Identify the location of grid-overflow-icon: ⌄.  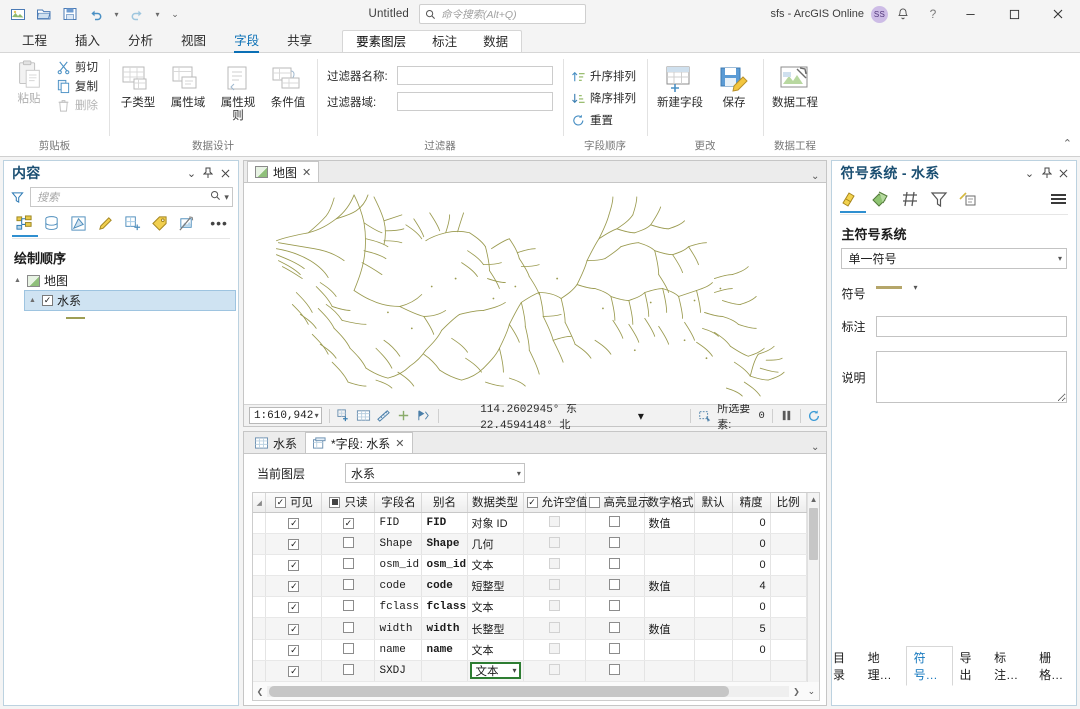
(811, 691).